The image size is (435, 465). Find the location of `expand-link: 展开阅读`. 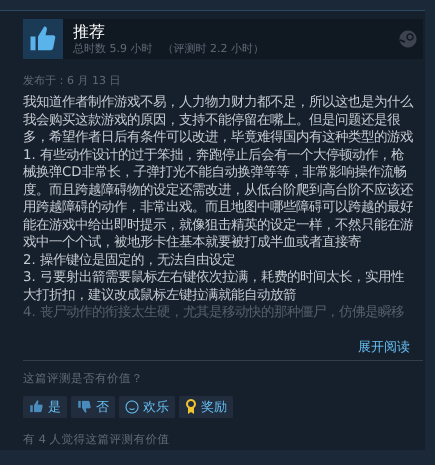

expand-link: 展开阅读 is located at coordinates (384, 347).